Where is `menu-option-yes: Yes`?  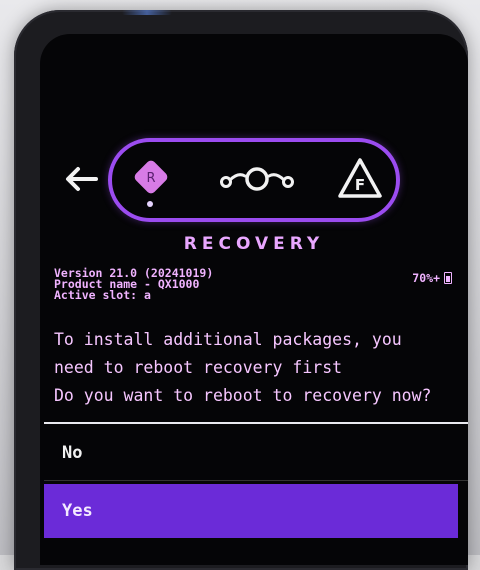 menu-option-yes: Yes is located at coordinates (251, 511).